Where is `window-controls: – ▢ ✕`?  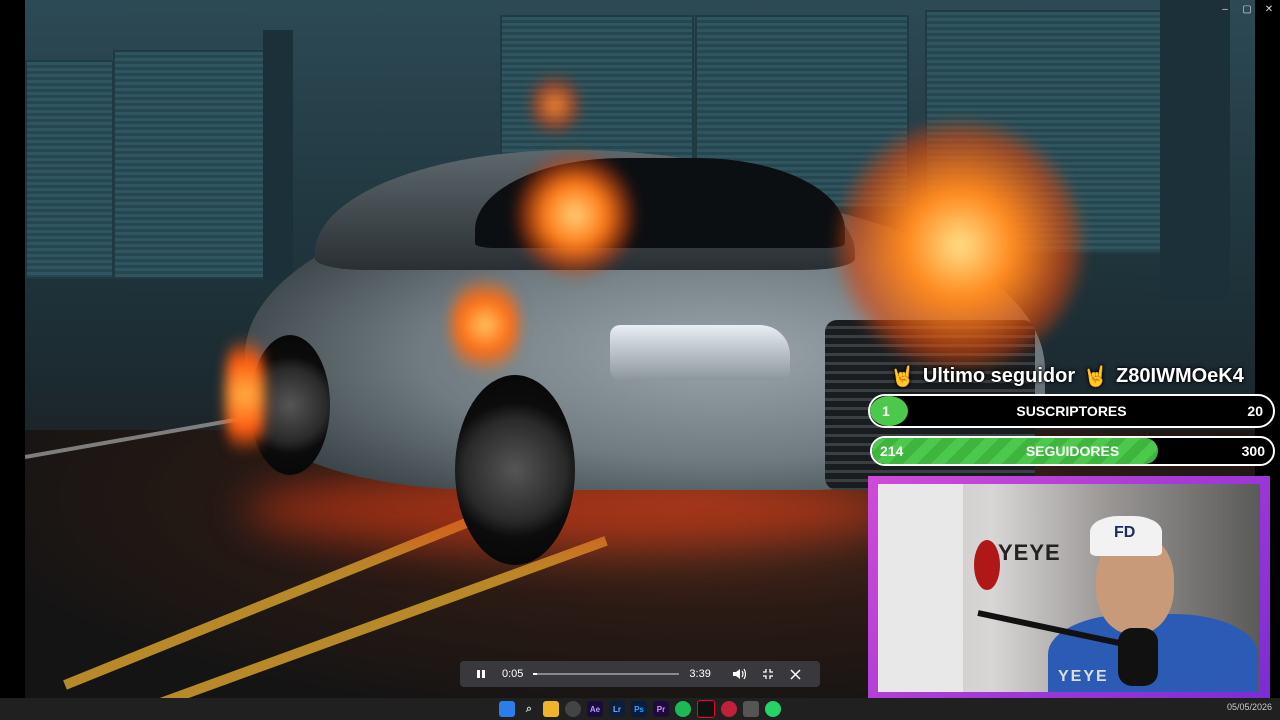
window-controls: – ▢ ✕ is located at coordinates (1247, 9).